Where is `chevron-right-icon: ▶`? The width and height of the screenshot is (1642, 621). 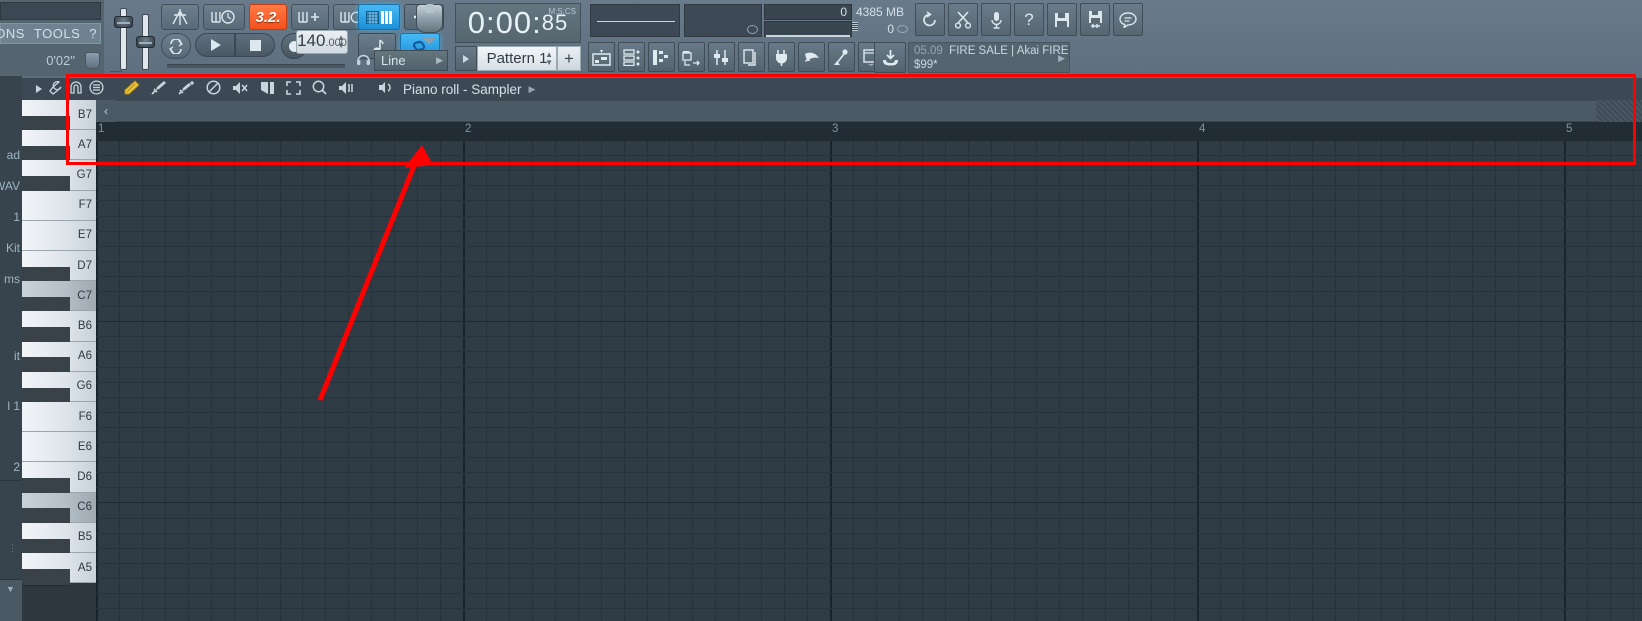 chevron-right-icon: ▶ is located at coordinates (439, 60).